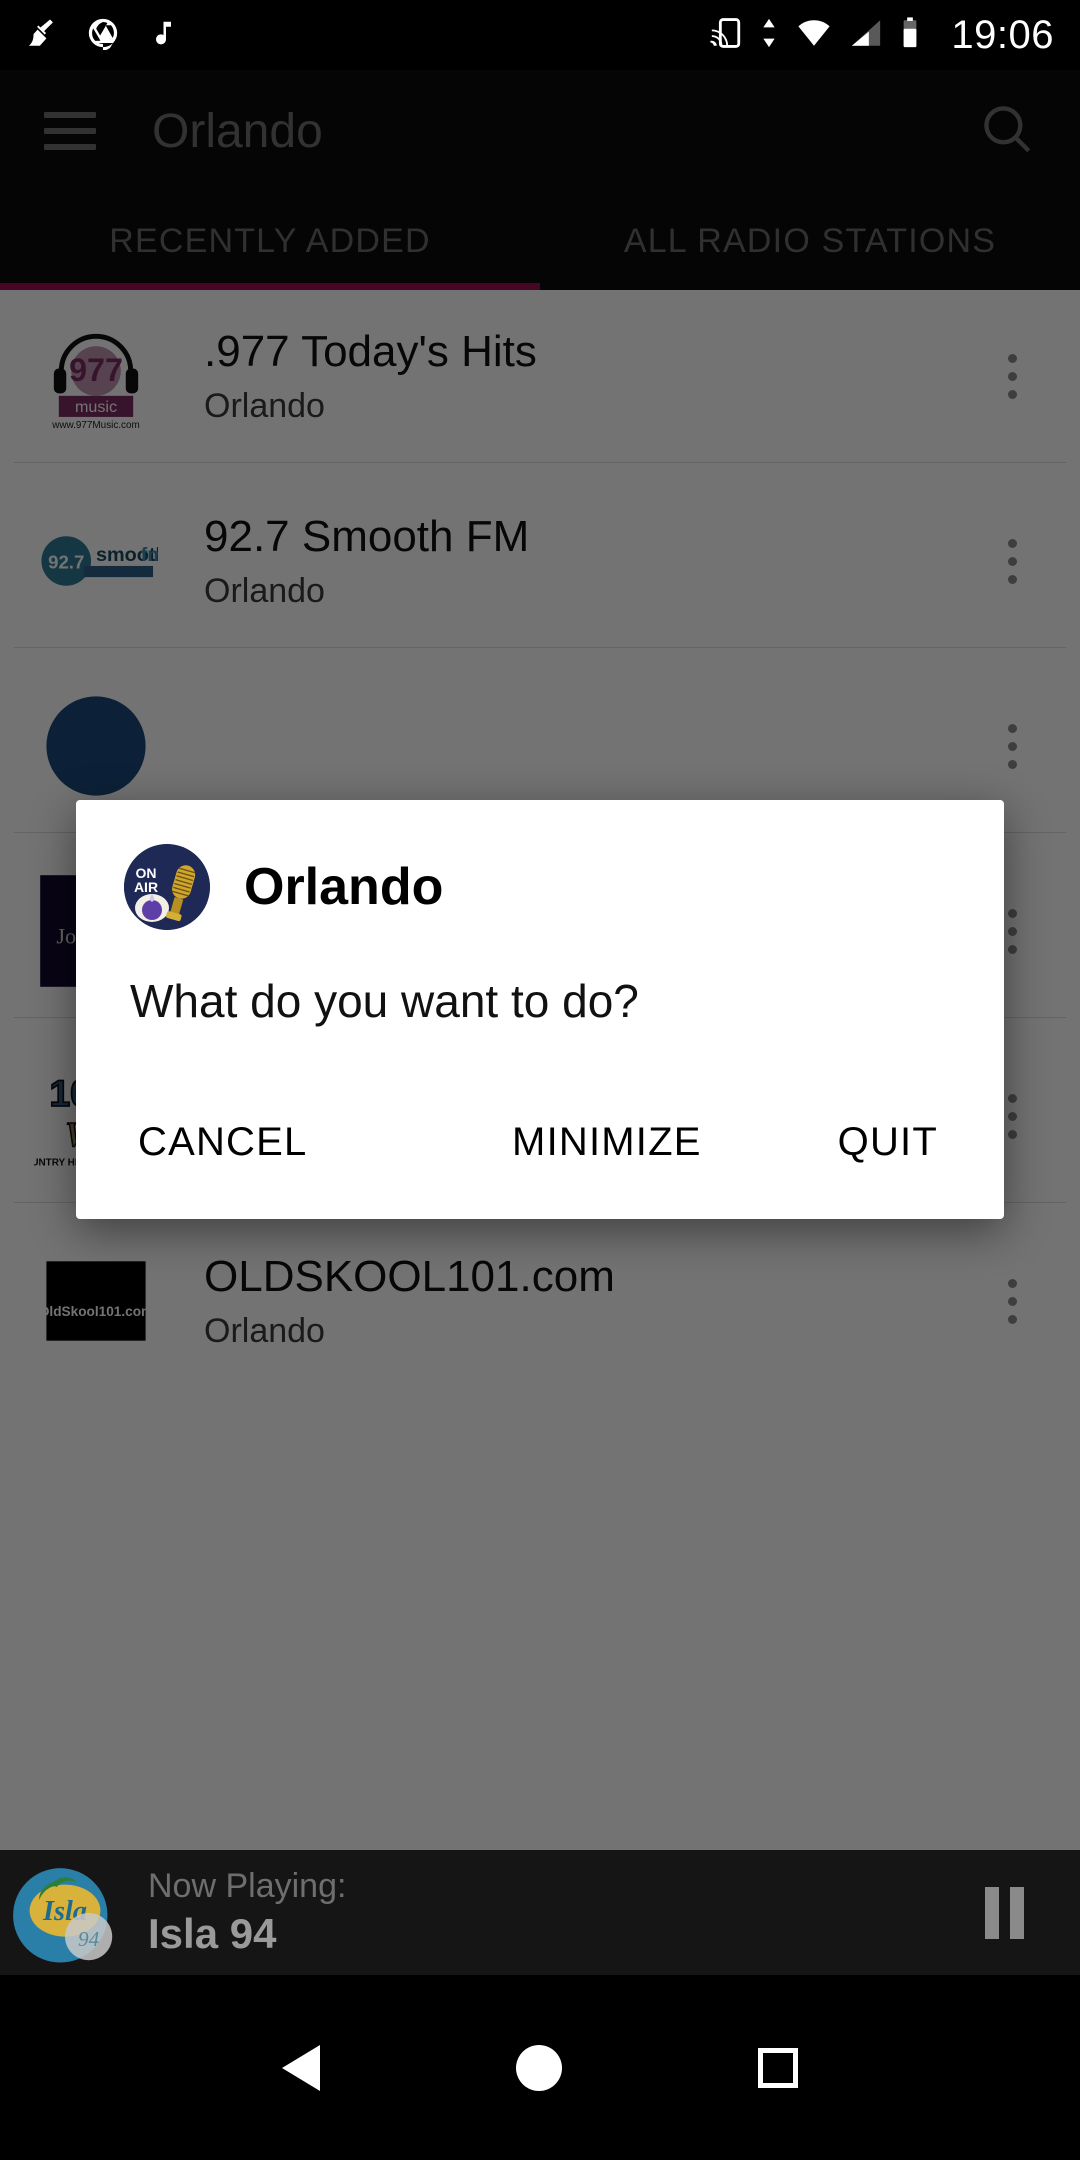 This screenshot has height=2160, width=1080. What do you see at coordinates (540, 1912) in the screenshot?
I see `now-playing-bar: Isla 94 Now Playing: Isla 94` at bounding box center [540, 1912].